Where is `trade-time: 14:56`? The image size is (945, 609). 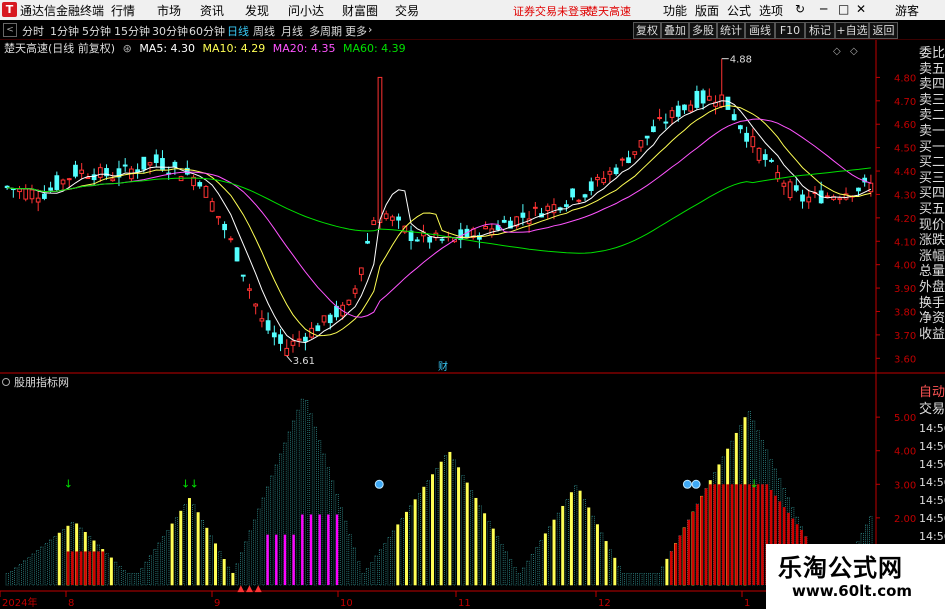
trade-time: 14:56 is located at coordinates (932, 518).